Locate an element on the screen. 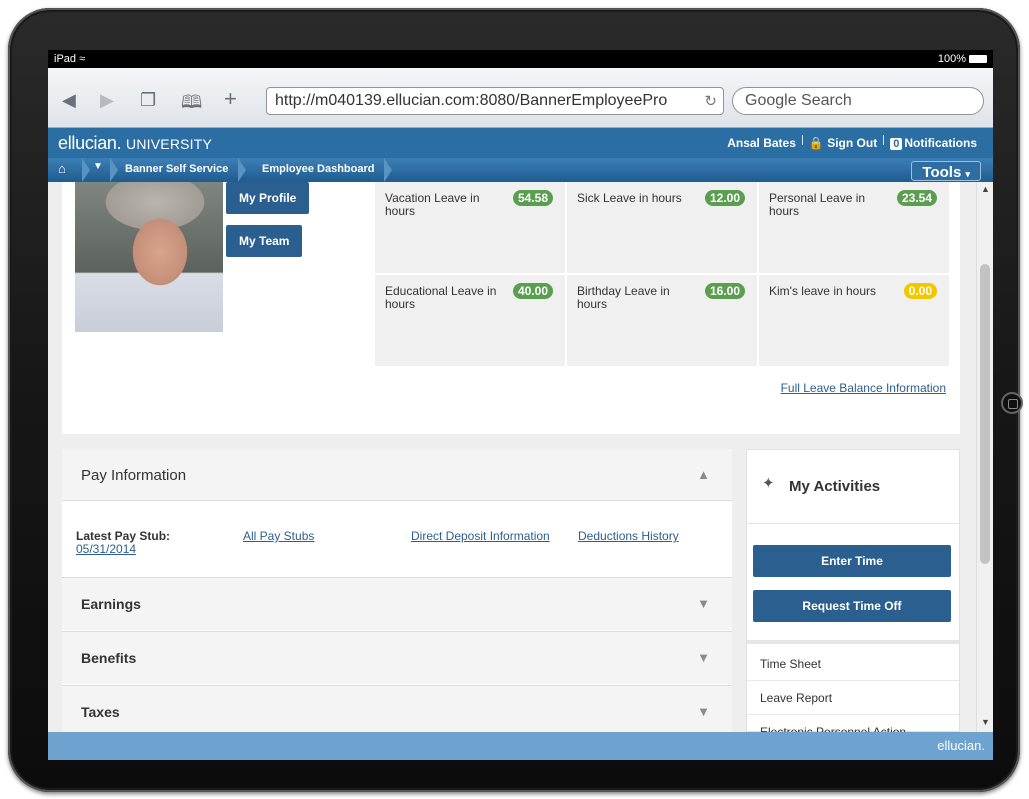 Image resolution: width=1029 pixels, height=799 pixels. magic-wand-icon: ✦ is located at coordinates (768, 483).